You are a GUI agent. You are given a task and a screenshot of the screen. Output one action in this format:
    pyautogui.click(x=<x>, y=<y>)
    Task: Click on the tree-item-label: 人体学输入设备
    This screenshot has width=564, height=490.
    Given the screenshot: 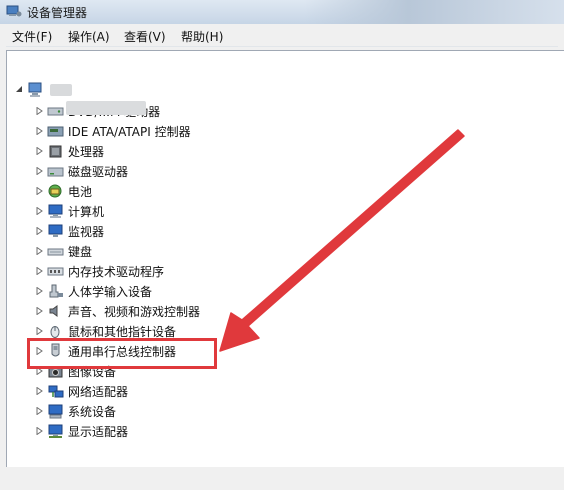 What is the action you would take?
    pyautogui.click(x=110, y=292)
    